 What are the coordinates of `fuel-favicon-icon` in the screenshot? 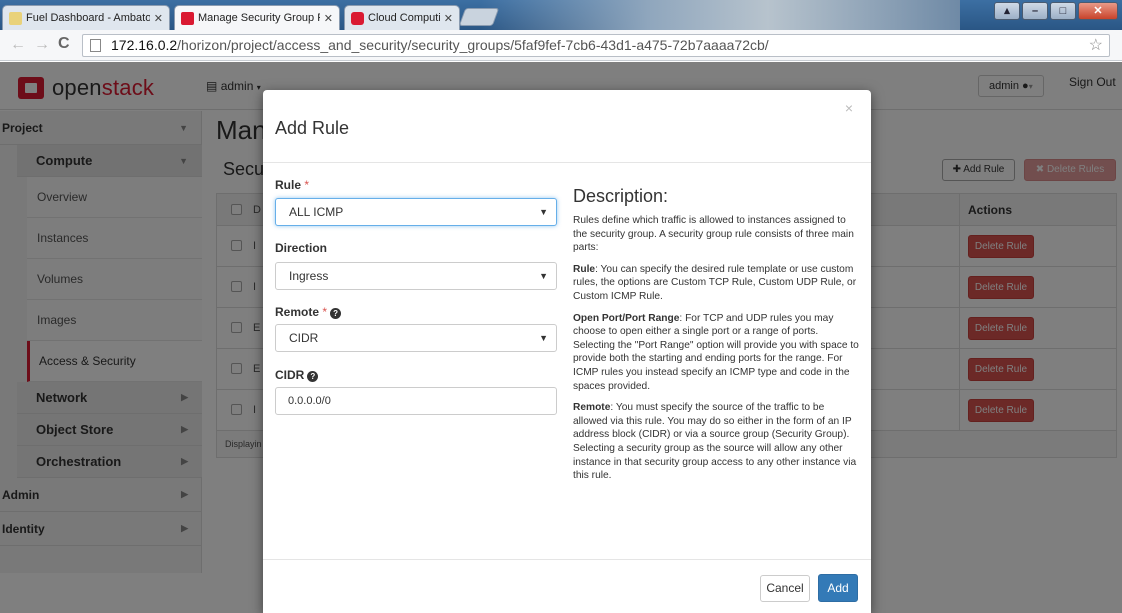 It's located at (15, 18).